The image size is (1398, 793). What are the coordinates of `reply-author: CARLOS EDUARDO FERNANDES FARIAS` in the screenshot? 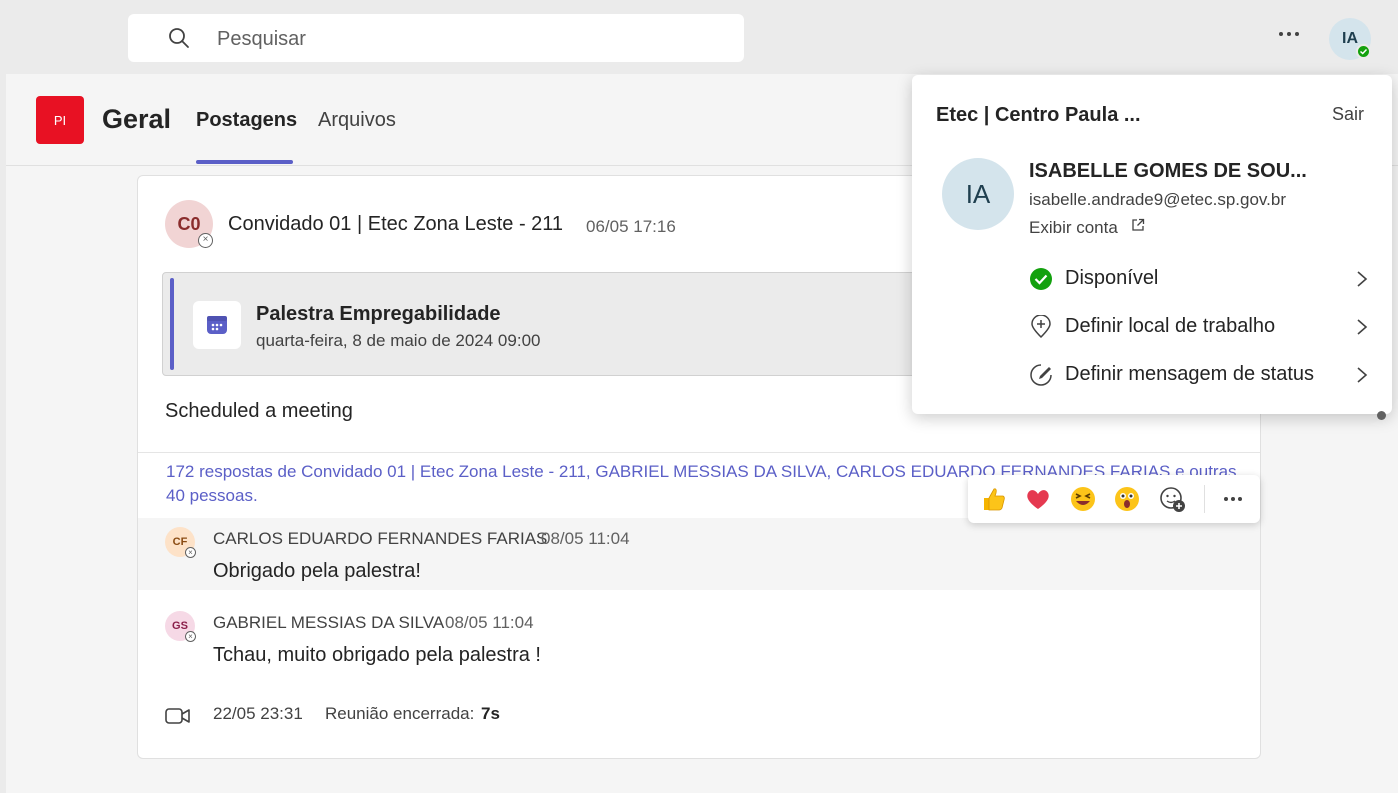 It's located at (380, 539).